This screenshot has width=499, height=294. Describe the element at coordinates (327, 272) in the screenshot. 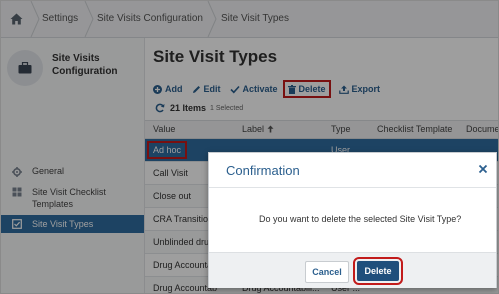

I see `cancel-button: Cancel` at that location.